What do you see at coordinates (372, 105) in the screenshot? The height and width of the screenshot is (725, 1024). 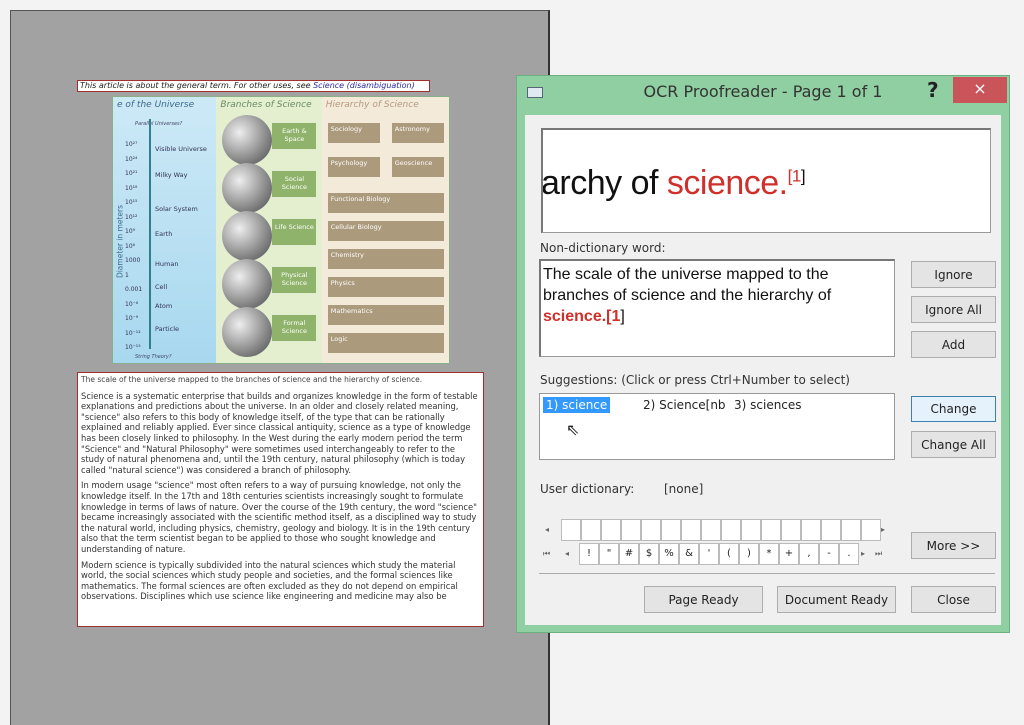 I see `hierarchy-title: Hierarchy of Science` at bounding box center [372, 105].